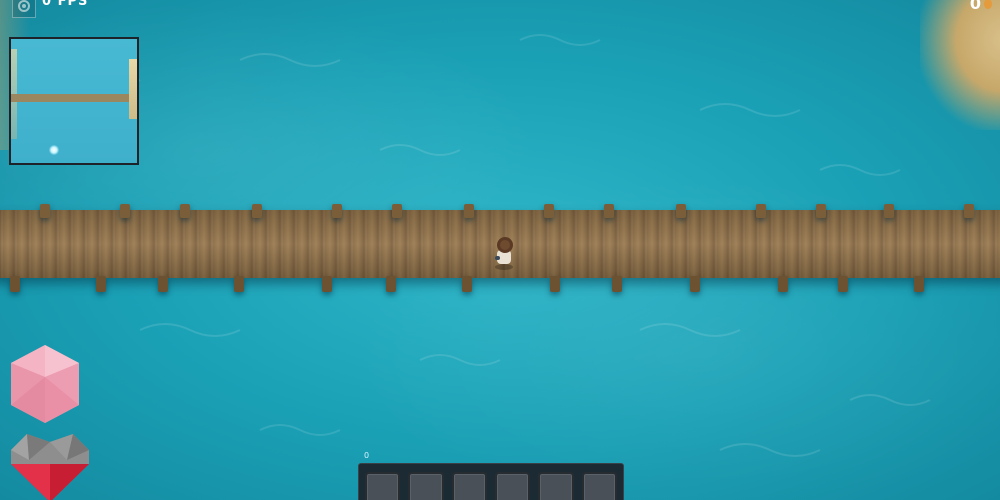 The width and height of the screenshot is (1000, 500). I want to click on minimap-shore, so click(133, 89).